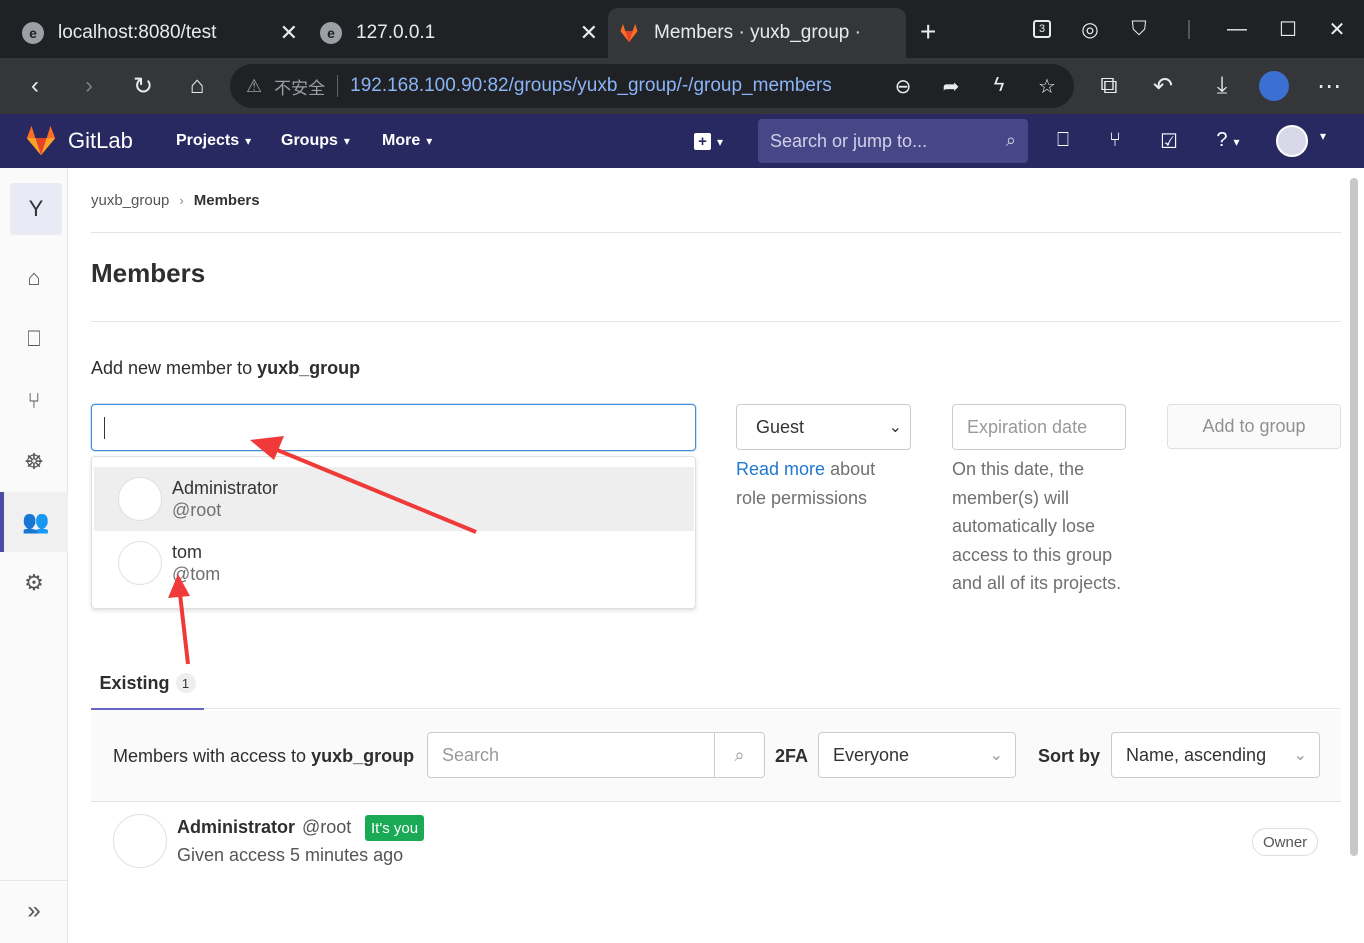 The height and width of the screenshot is (943, 1364). I want to click on window-close-icon: ✕, so click(1337, 29).